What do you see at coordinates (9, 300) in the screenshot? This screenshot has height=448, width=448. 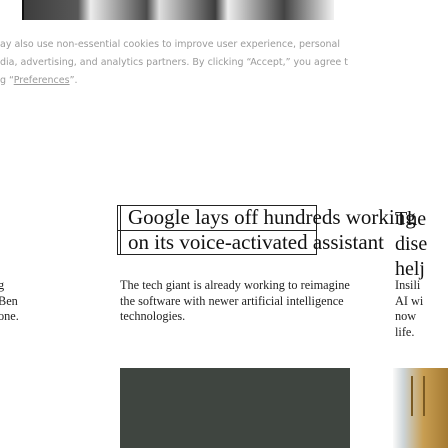 I see `left-column-text: g Ben one.` at bounding box center [9, 300].